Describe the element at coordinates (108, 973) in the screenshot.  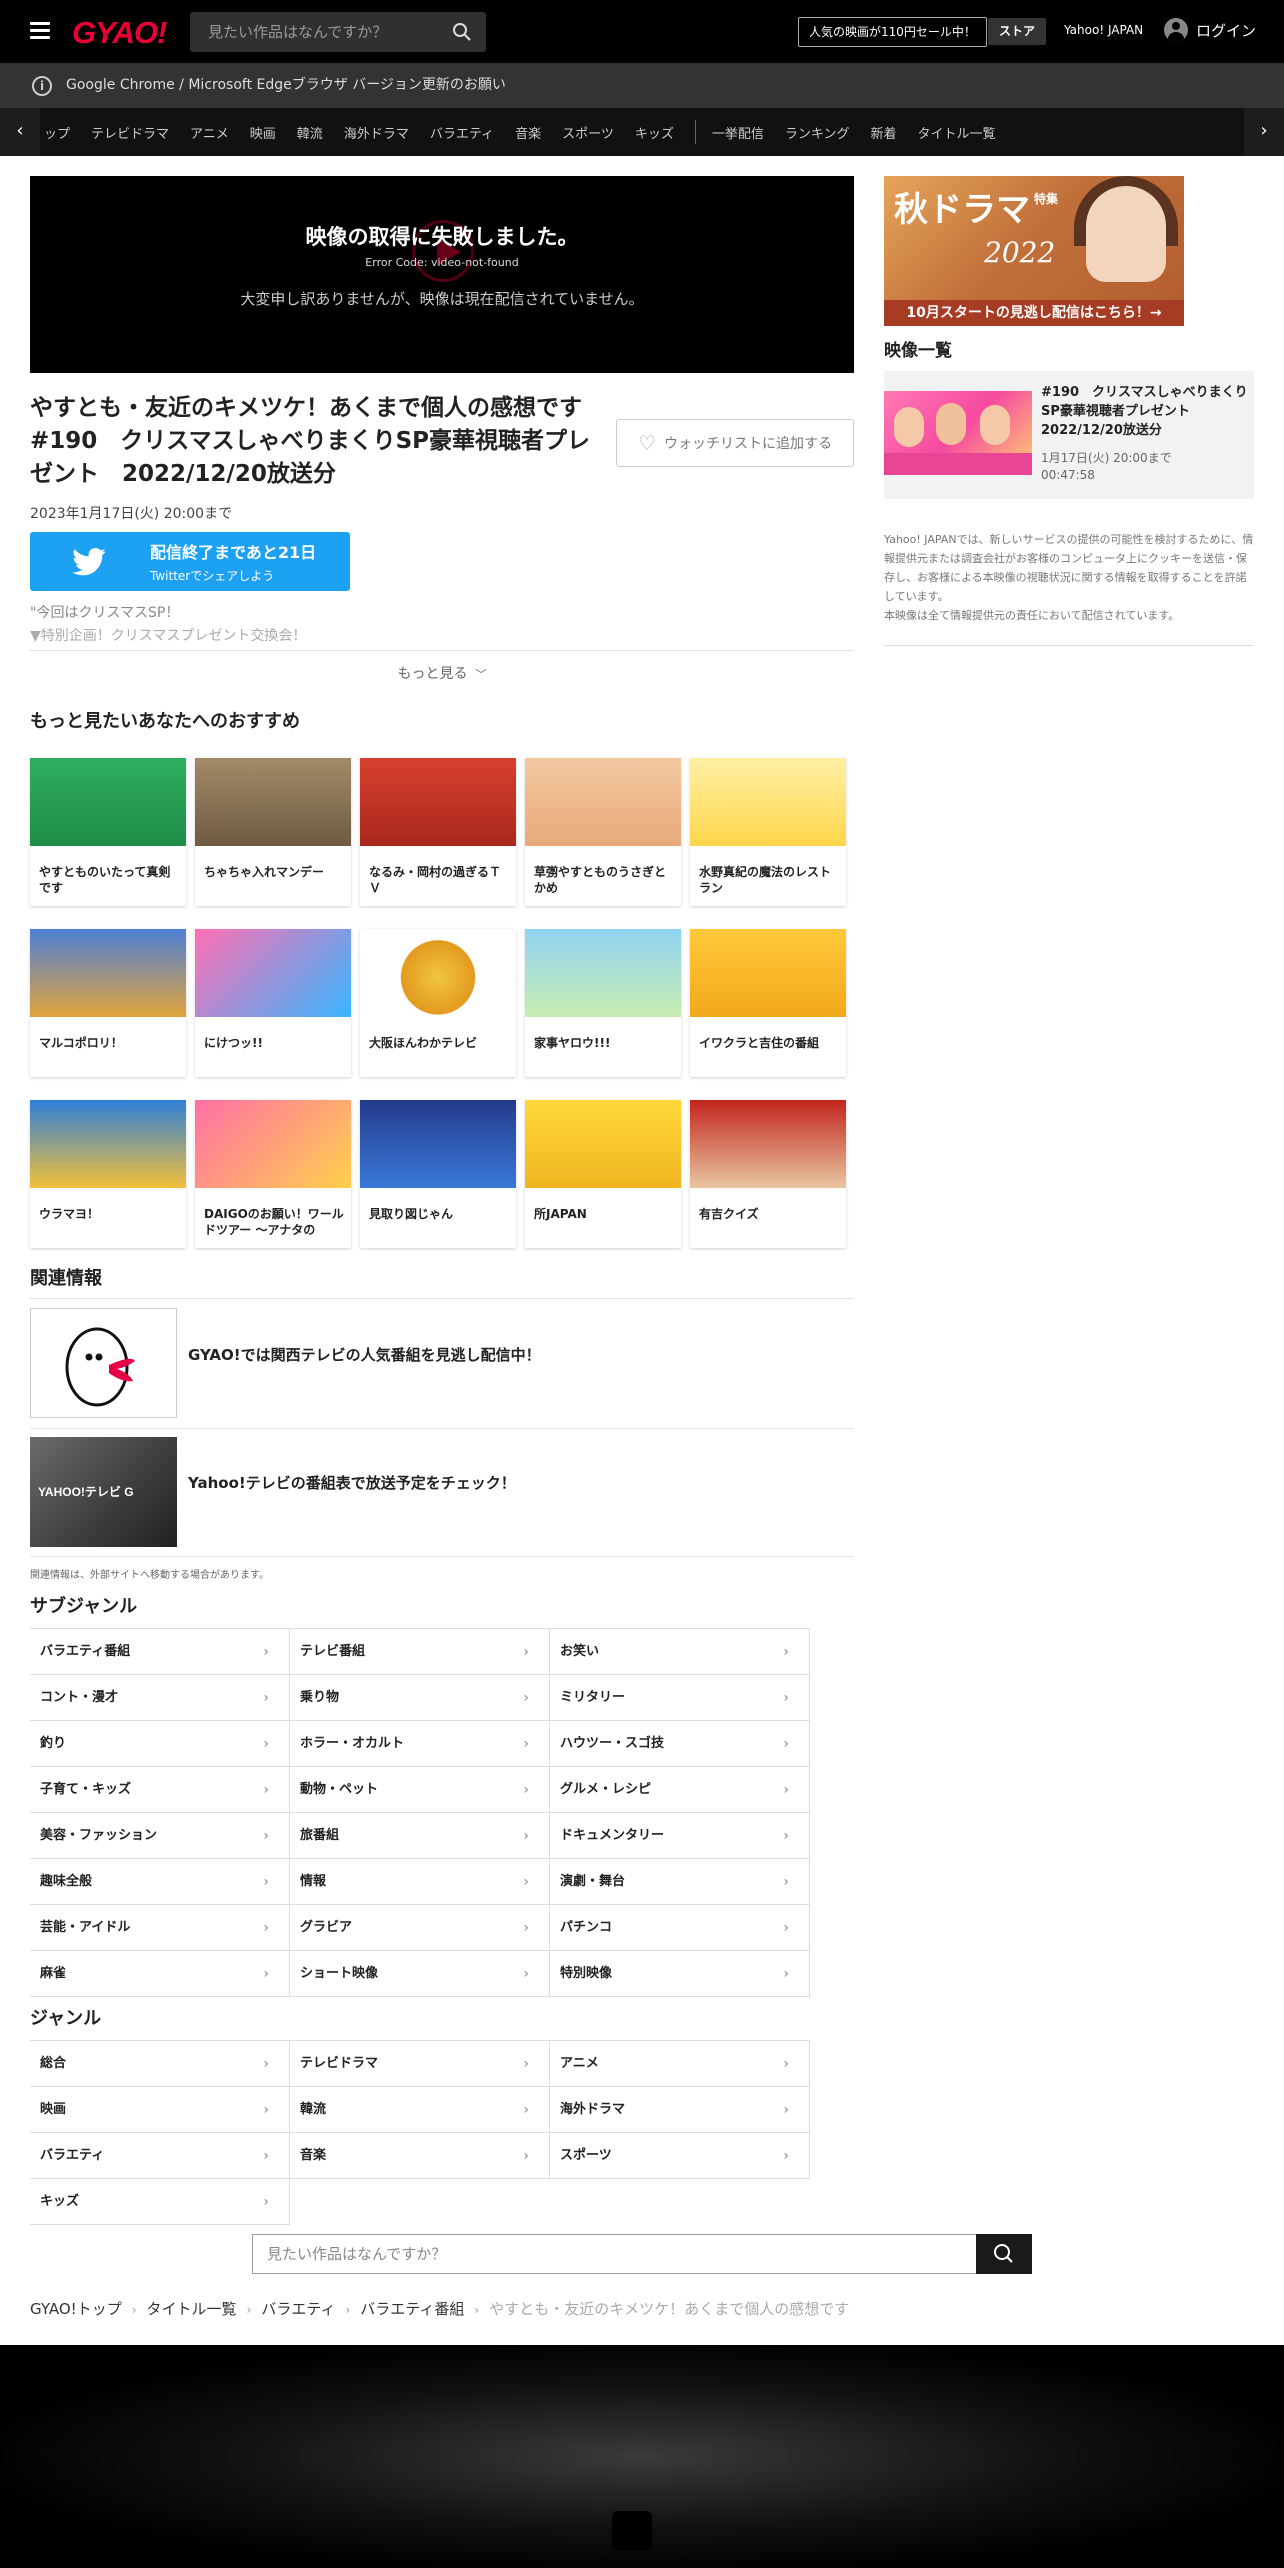
I see `recommend-thumbnail` at that location.